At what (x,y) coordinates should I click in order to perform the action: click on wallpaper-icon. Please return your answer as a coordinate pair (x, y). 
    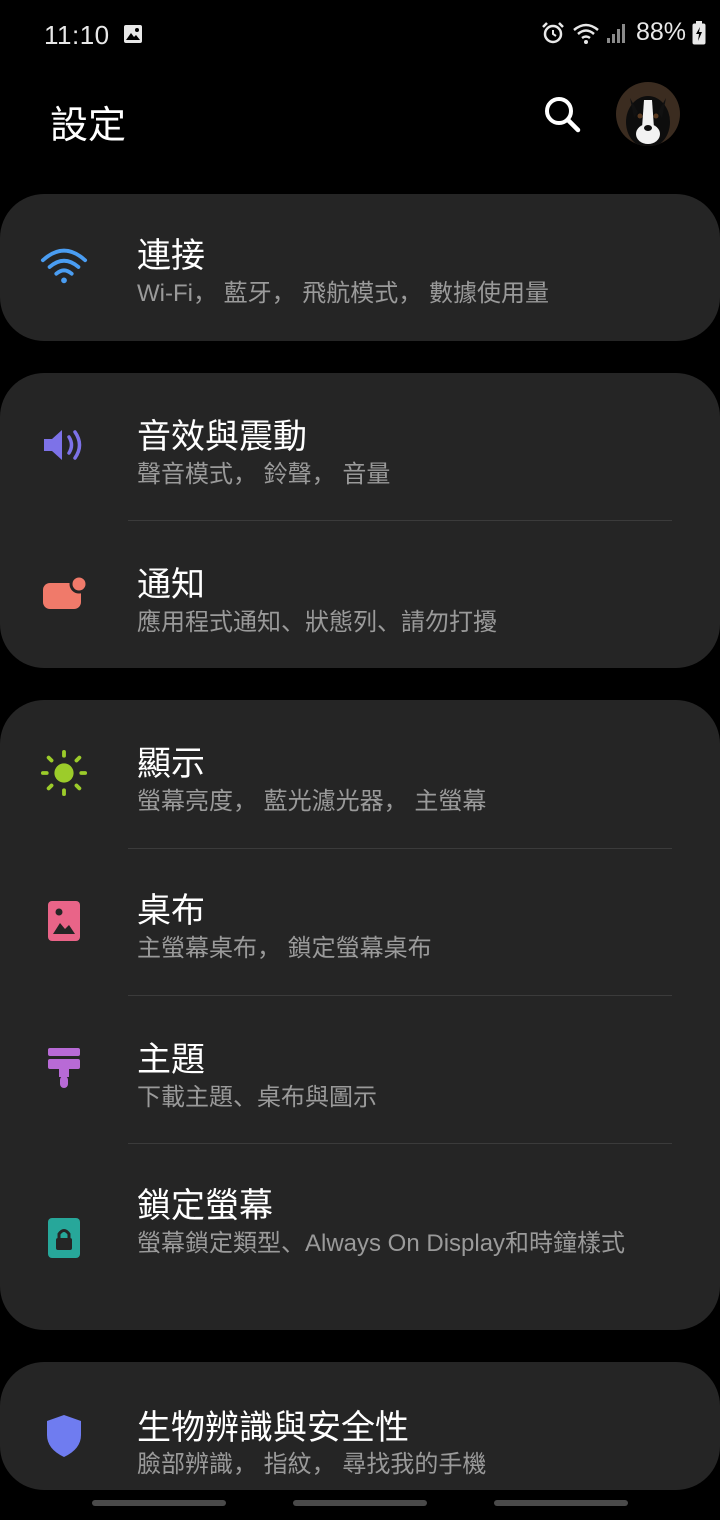
    Looking at the image, I should click on (64, 921).